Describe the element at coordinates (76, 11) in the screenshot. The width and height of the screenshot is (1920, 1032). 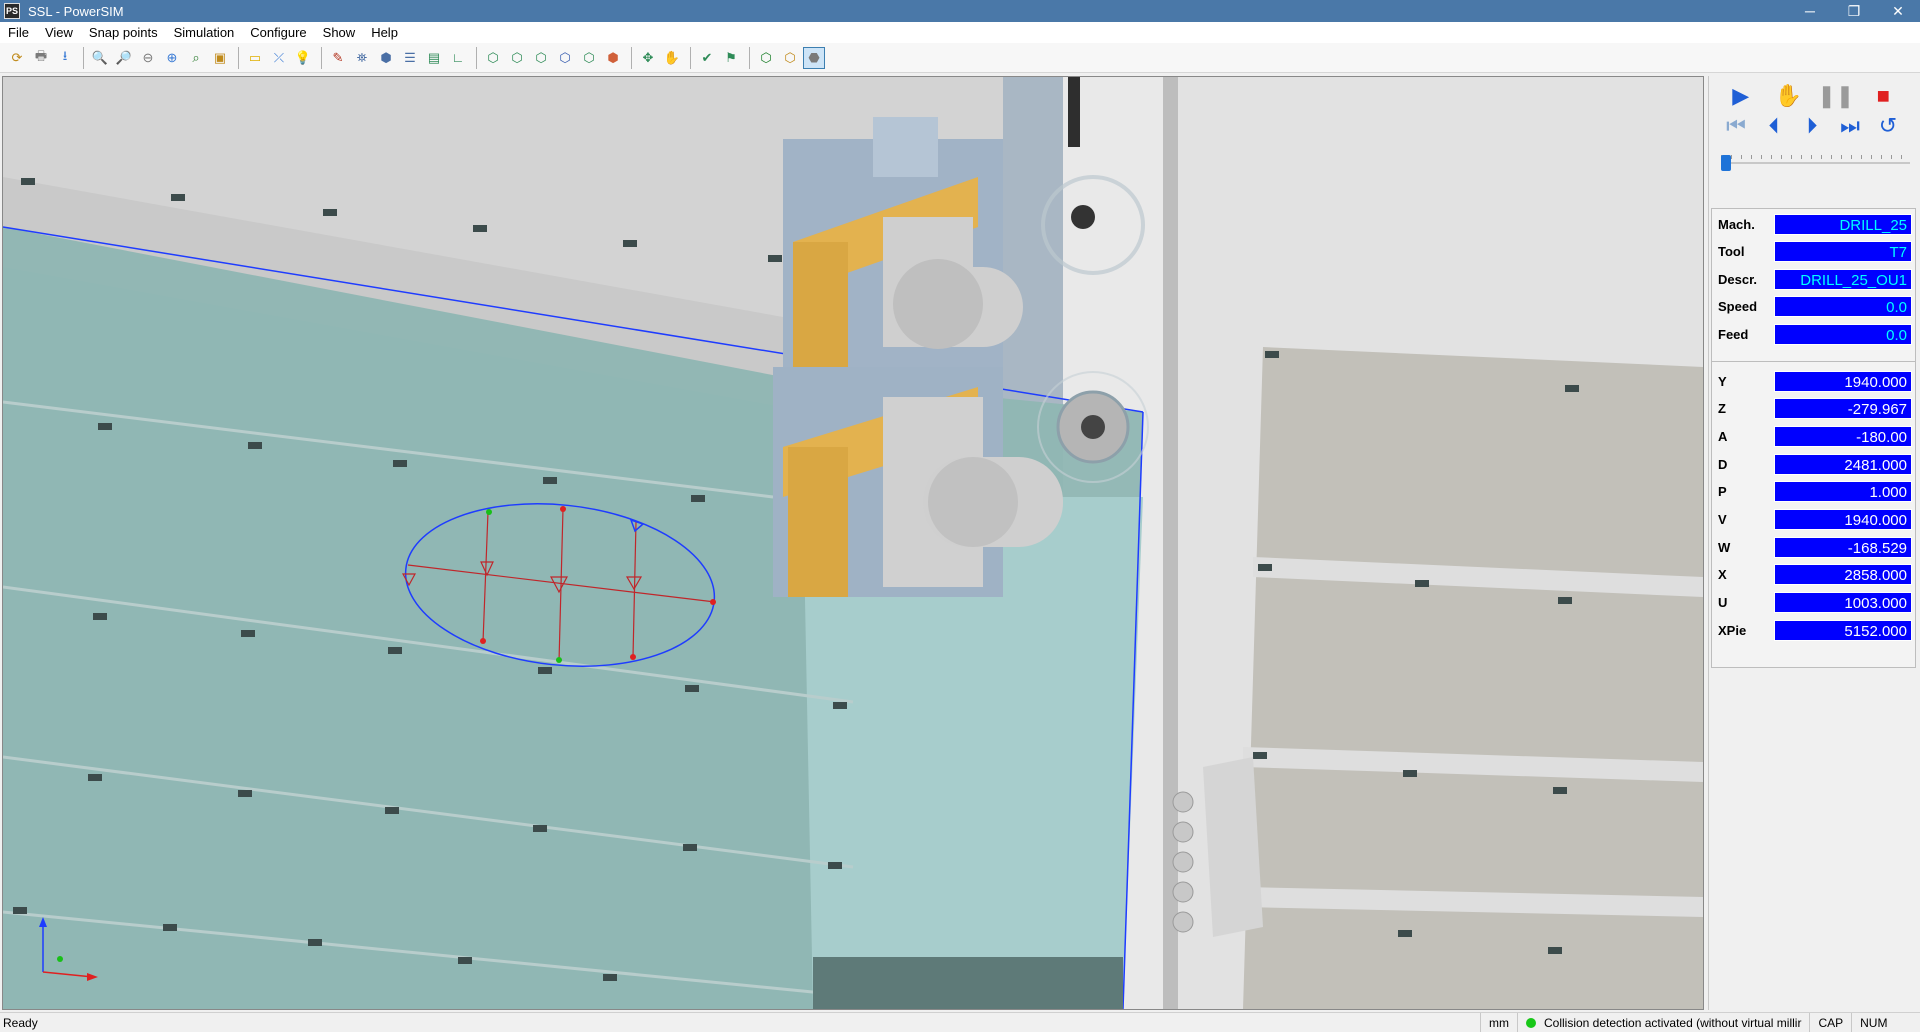
I see `window-title: SSL - PowerSIM` at that location.